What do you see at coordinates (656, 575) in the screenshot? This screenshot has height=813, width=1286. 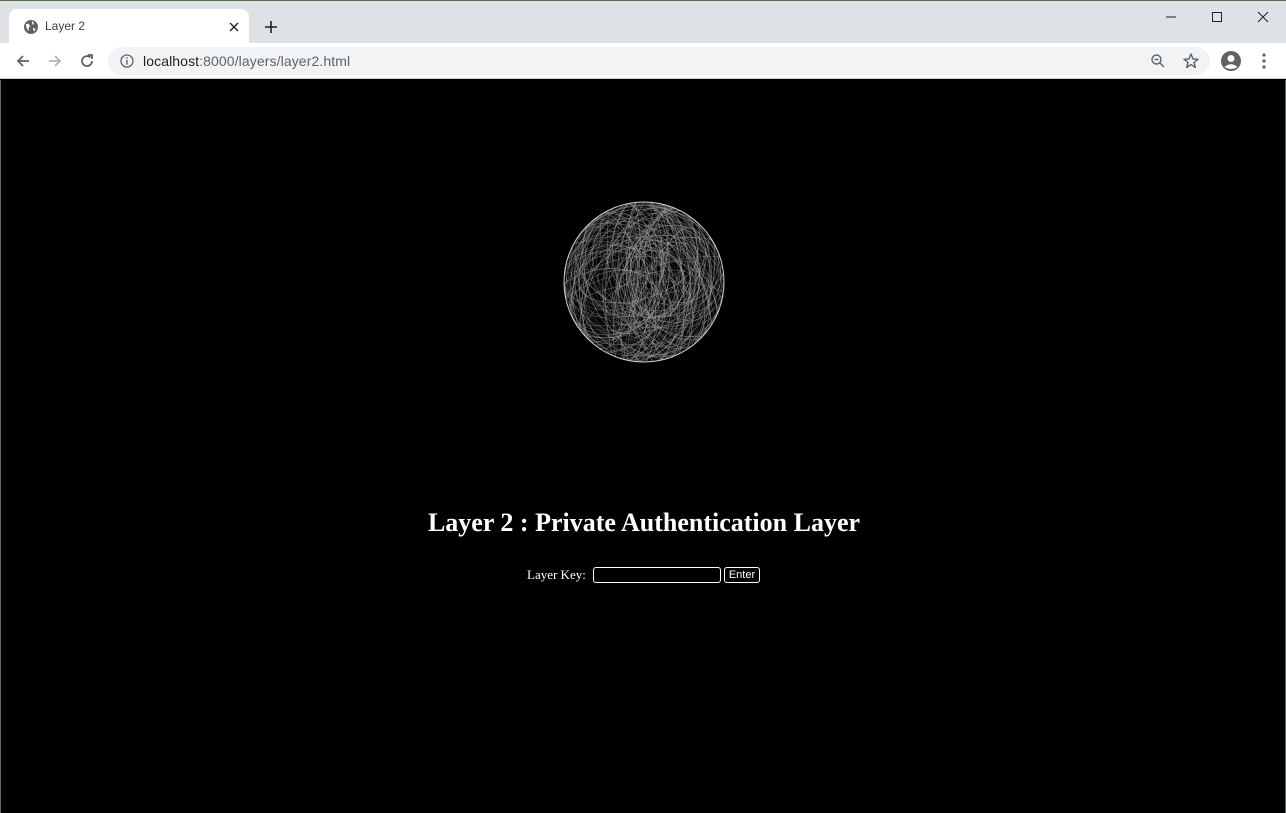 I see `layer-key-input` at bounding box center [656, 575].